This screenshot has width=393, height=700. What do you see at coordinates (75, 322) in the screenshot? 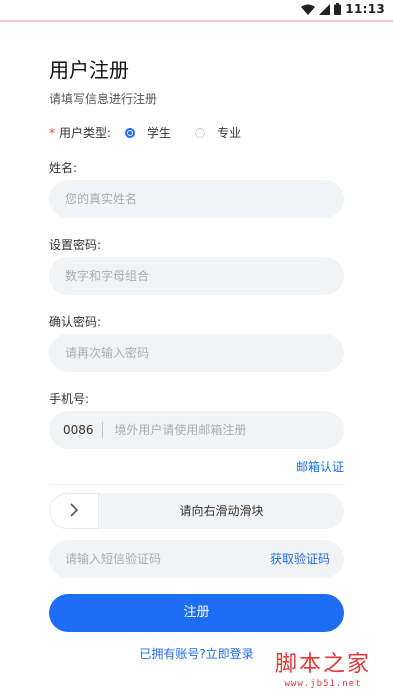
I see `confirm-password-label: 确认密码:` at bounding box center [75, 322].